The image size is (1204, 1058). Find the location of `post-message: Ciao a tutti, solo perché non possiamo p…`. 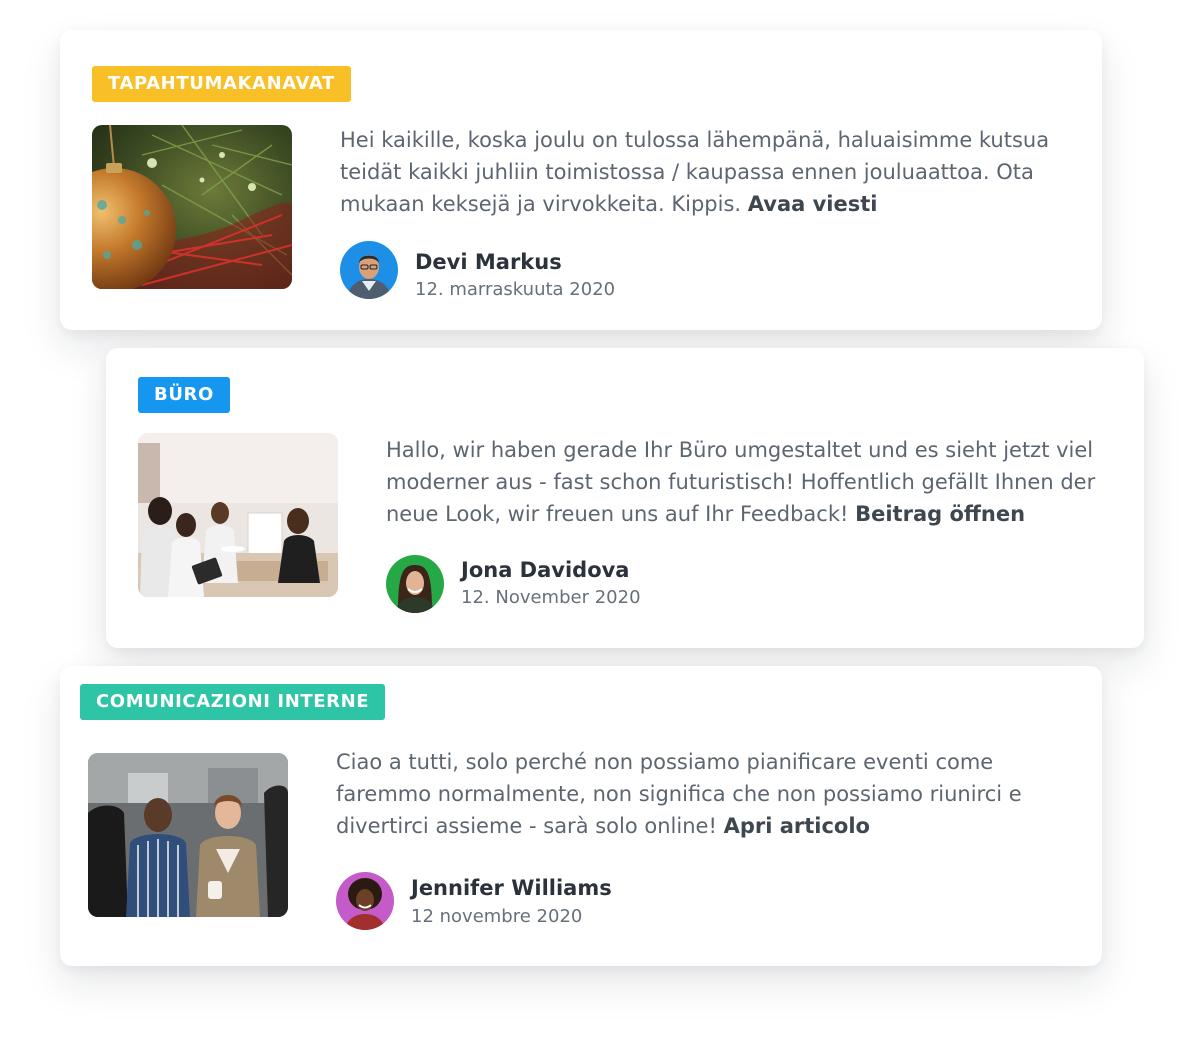

post-message: Ciao a tutti, solo perché non possiamo p… is located at coordinates (698, 794).